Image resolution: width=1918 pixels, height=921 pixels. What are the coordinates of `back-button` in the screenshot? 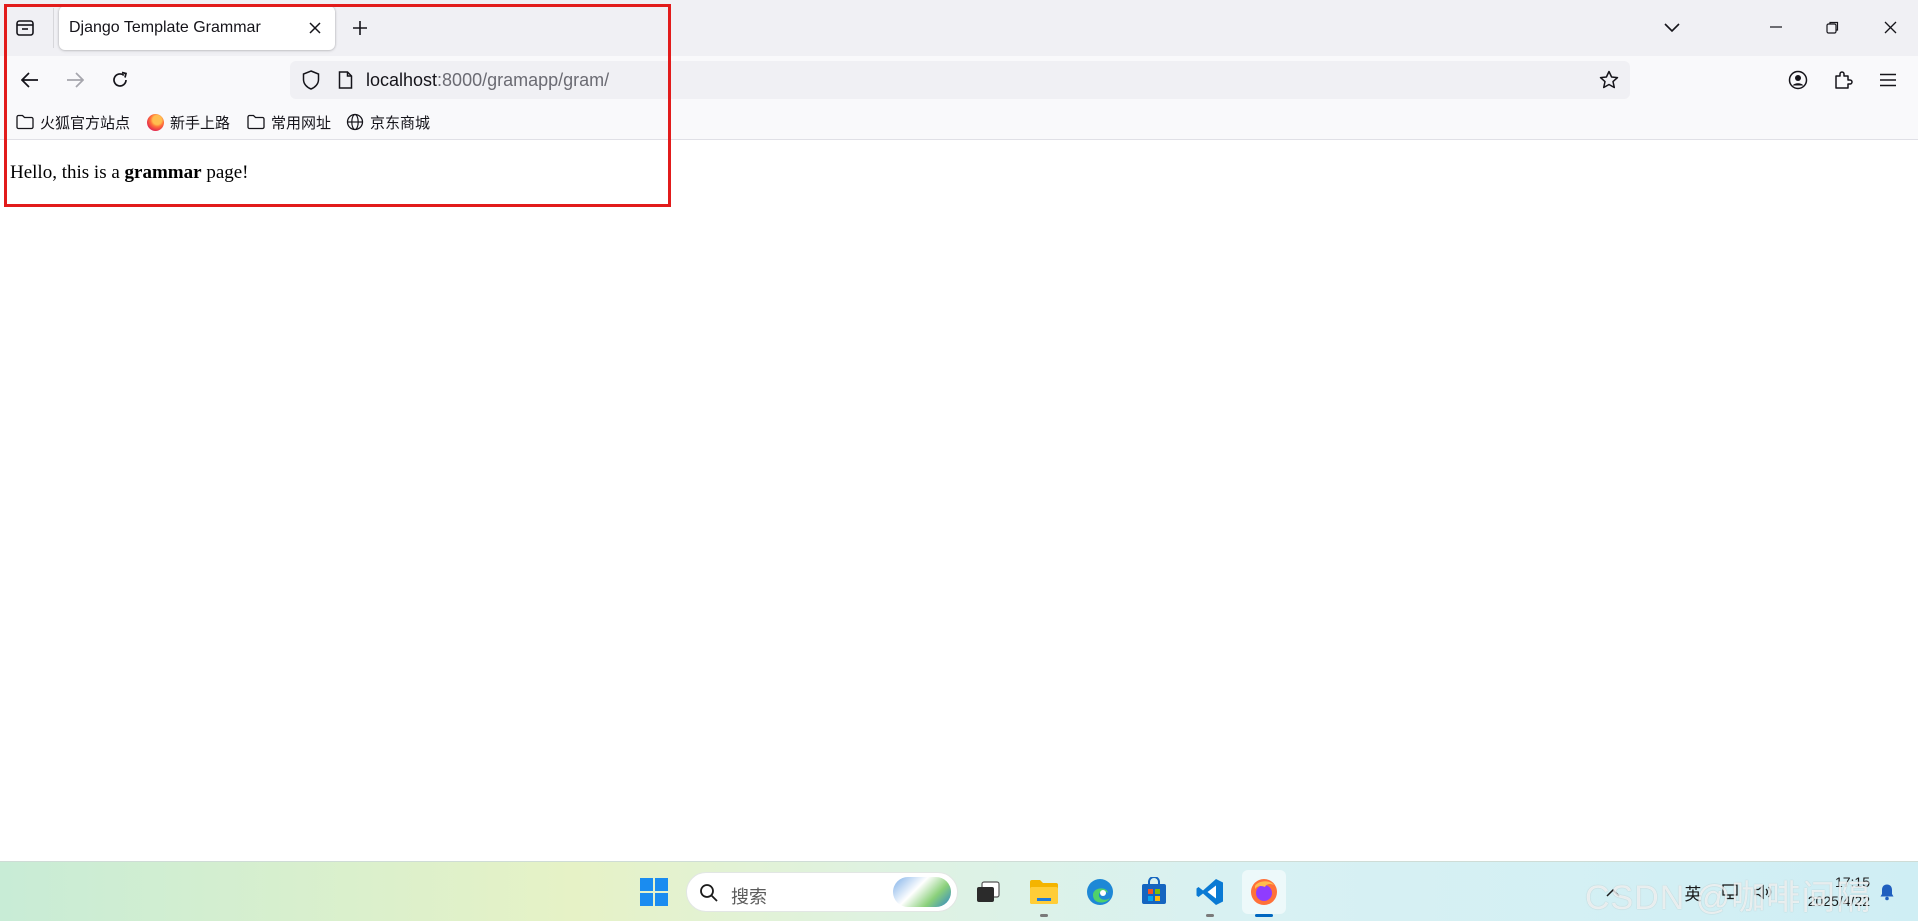 It's located at (30, 80).